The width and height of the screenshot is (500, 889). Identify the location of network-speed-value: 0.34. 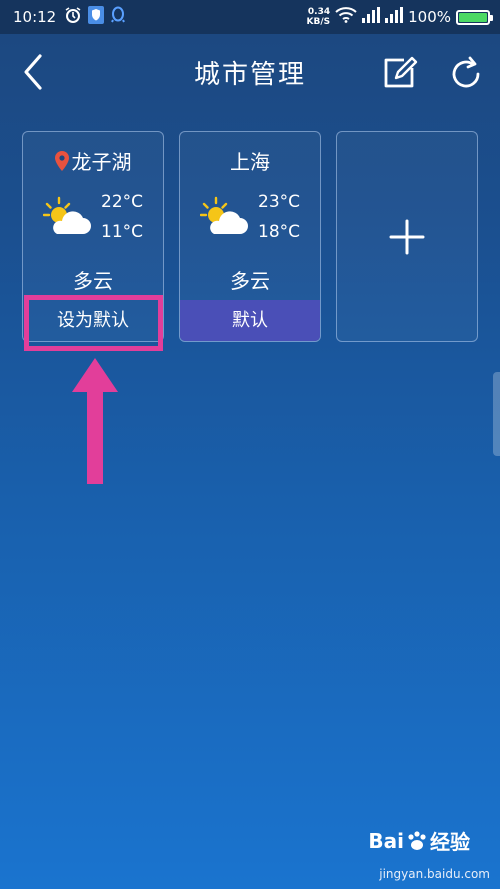
(319, 12).